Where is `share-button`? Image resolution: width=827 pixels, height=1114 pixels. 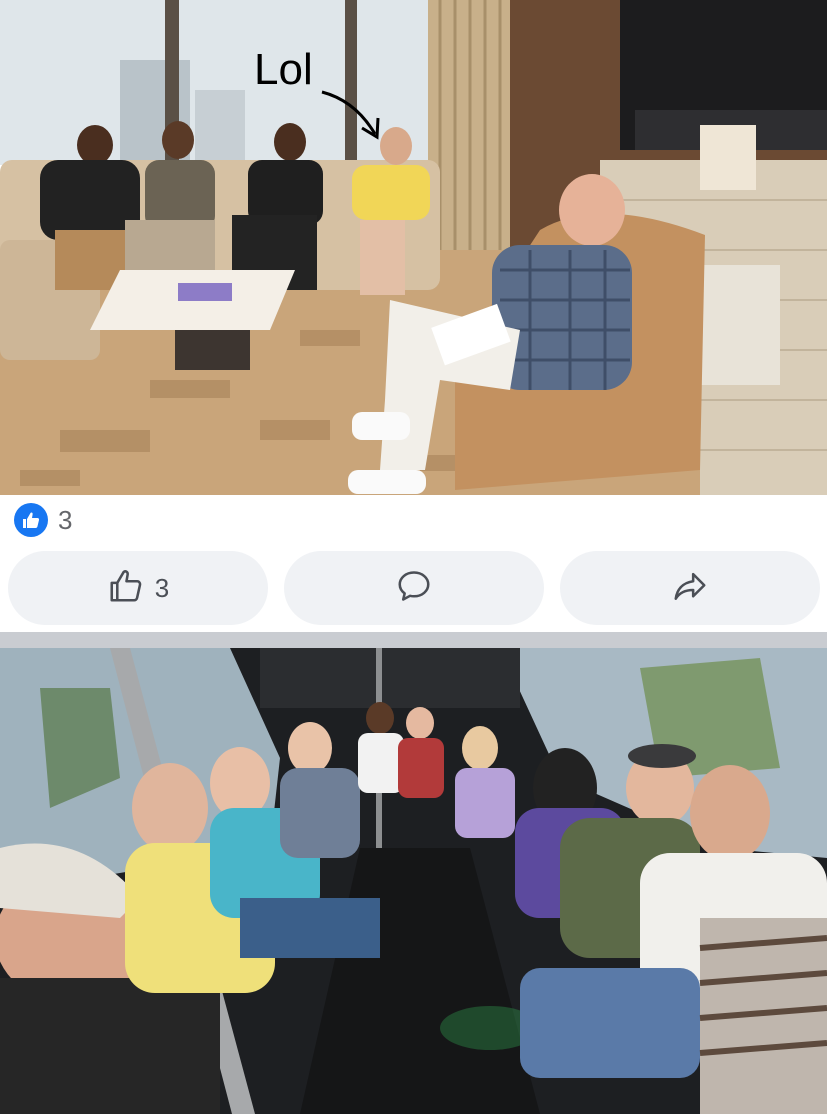
share-button is located at coordinates (690, 588).